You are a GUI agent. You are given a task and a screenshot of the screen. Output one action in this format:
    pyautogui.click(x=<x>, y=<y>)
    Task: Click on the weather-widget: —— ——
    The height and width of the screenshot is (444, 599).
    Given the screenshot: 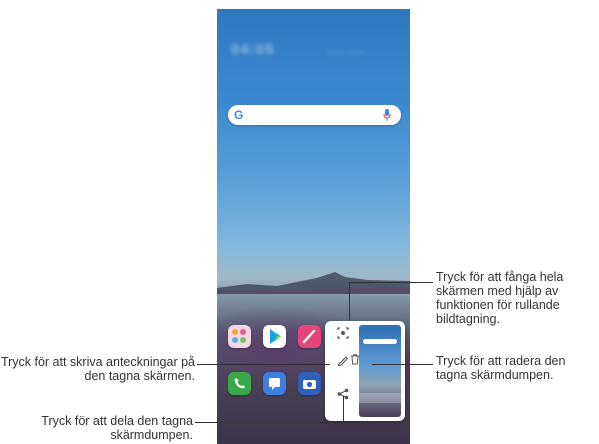 What is the action you would take?
    pyautogui.click(x=346, y=52)
    